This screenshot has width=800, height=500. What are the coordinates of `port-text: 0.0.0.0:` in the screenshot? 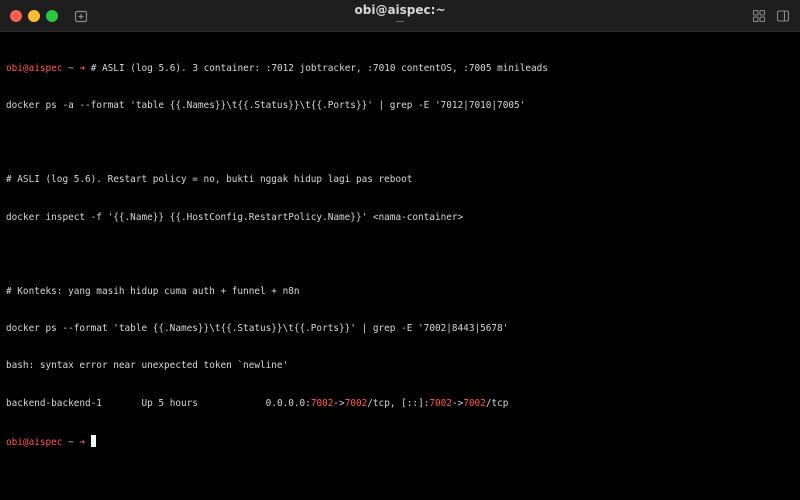 It's located at (288, 403).